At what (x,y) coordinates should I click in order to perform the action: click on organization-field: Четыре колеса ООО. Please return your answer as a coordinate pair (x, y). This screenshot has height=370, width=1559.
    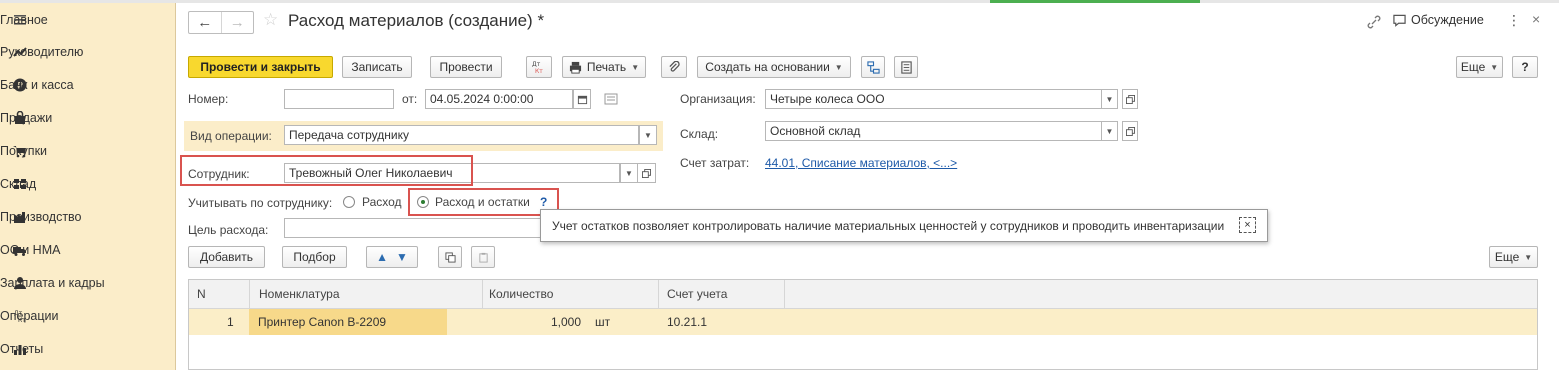
    Looking at the image, I should click on (933, 99).